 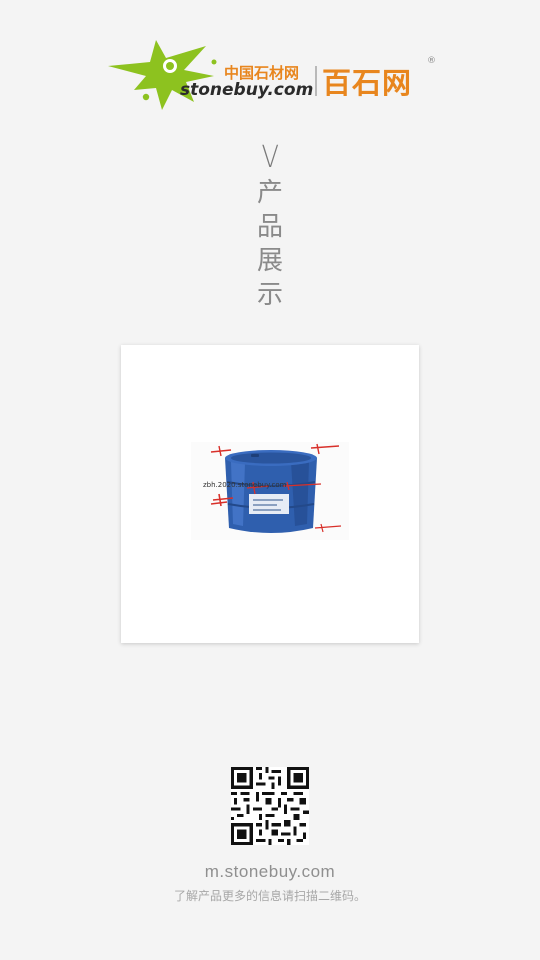 What do you see at coordinates (269, 896) in the screenshot?
I see `footer-note: 了解产品更多的信息请扫描二维码。` at bounding box center [269, 896].